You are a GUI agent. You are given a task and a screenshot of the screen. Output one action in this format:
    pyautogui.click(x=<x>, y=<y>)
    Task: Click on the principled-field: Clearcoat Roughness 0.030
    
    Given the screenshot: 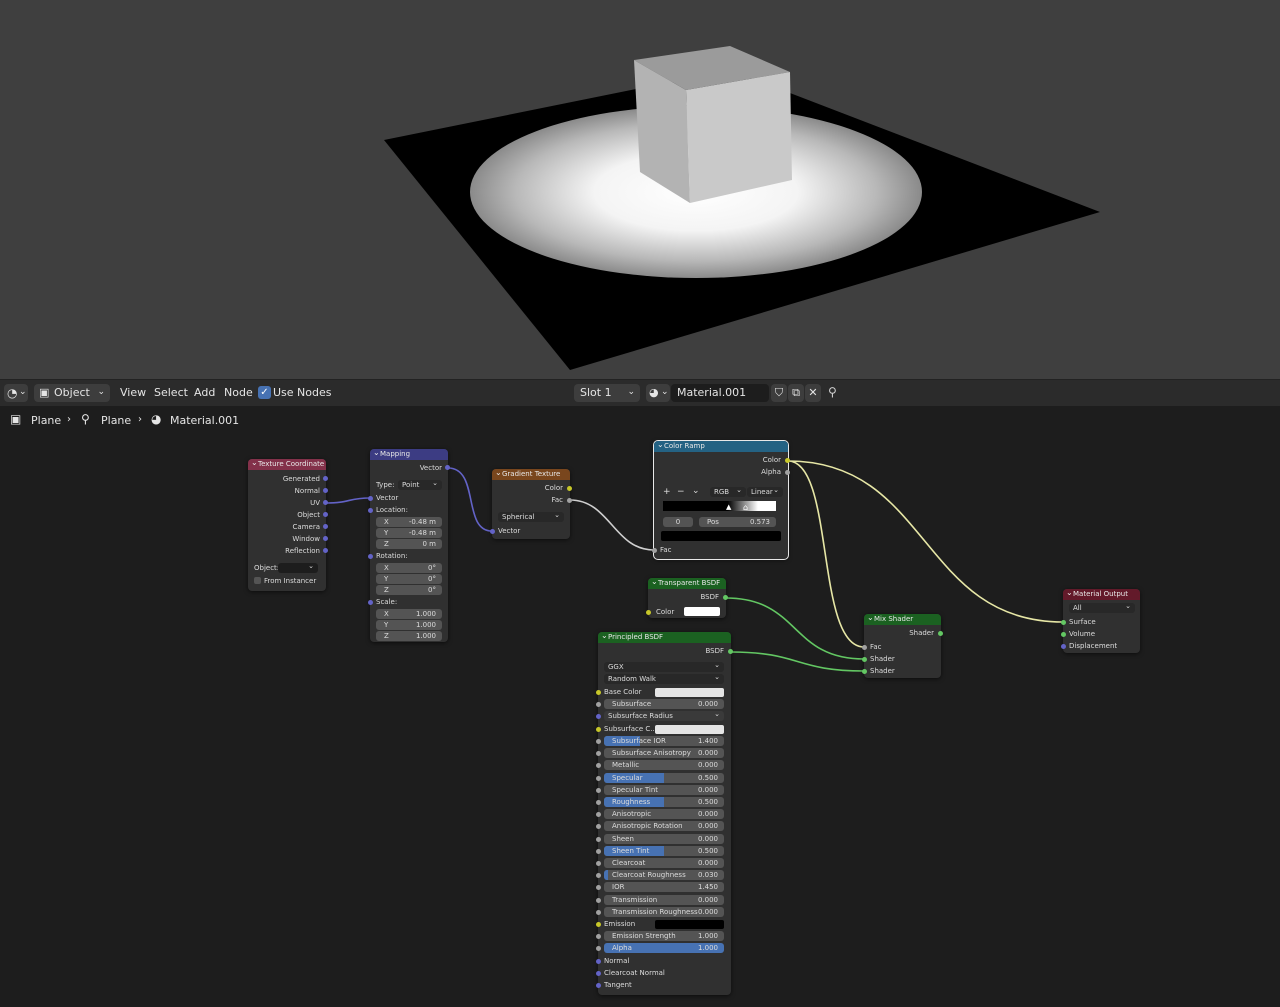 What is the action you would take?
    pyautogui.click(x=664, y=875)
    